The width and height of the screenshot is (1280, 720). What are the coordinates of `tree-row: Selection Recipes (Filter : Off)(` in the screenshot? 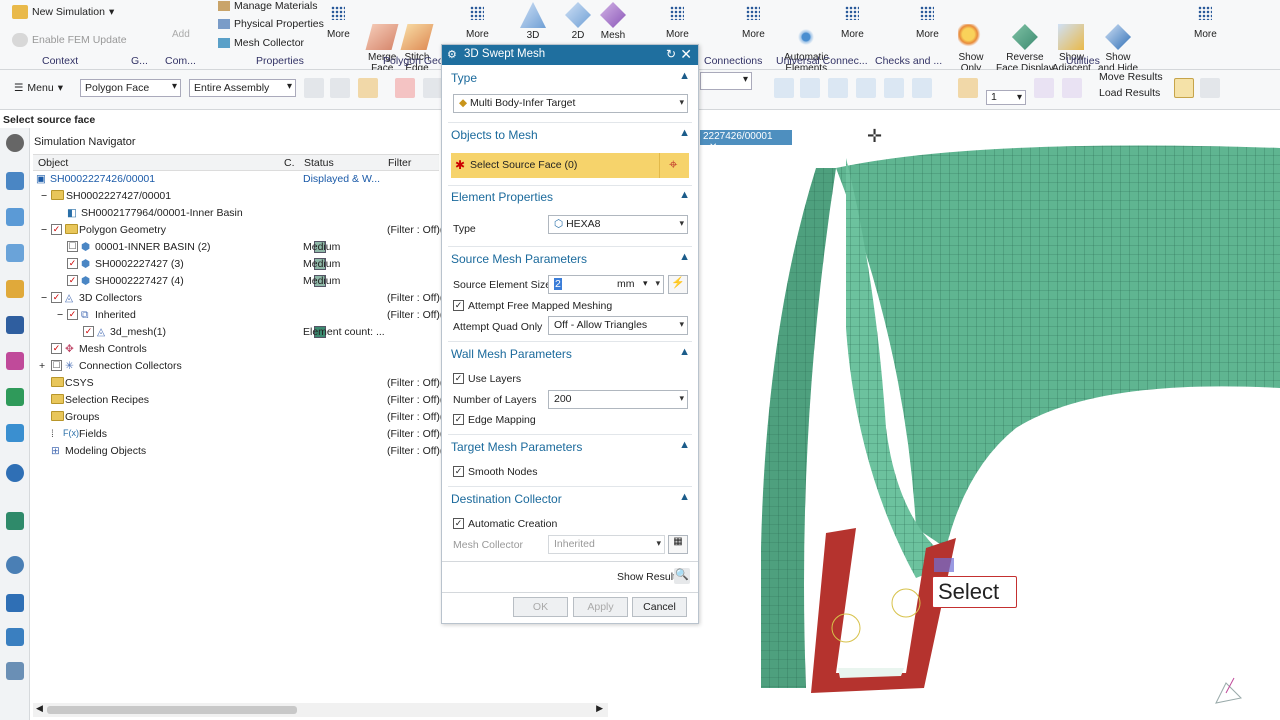 It's located at (238, 400).